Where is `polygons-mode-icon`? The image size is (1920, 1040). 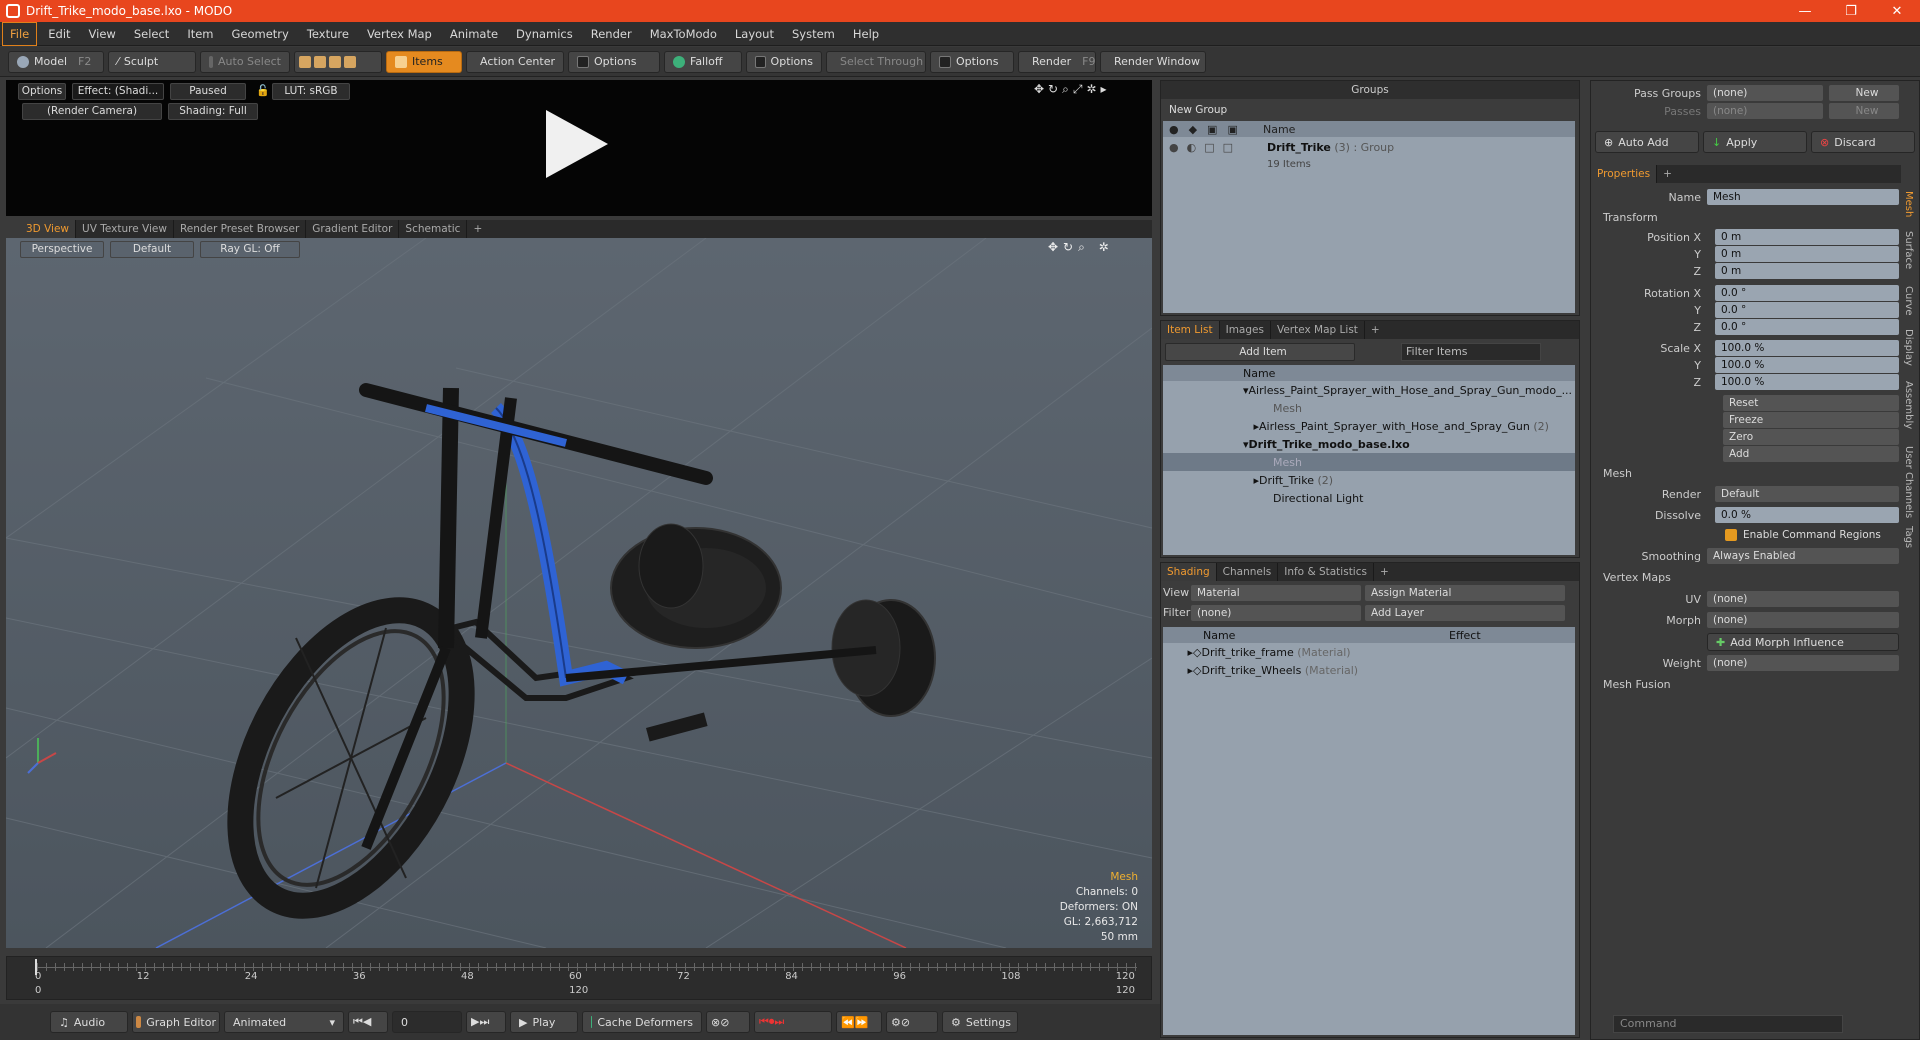 polygons-mode-icon is located at coordinates (335, 61).